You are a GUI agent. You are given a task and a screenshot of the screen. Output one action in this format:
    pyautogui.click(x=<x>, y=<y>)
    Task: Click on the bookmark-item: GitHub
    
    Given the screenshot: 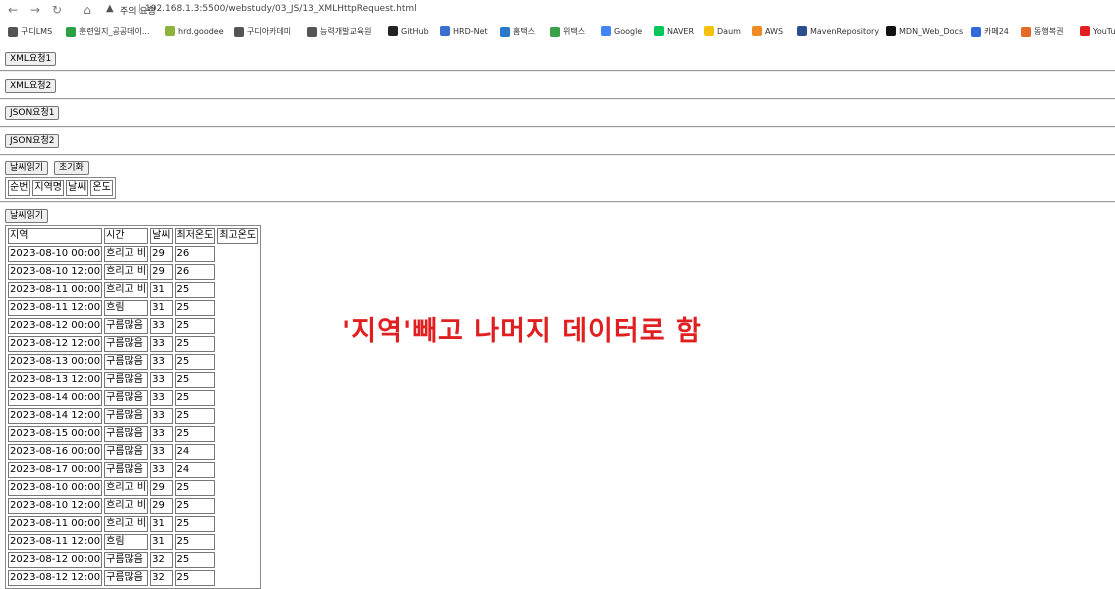 What is the action you would take?
    pyautogui.click(x=408, y=31)
    